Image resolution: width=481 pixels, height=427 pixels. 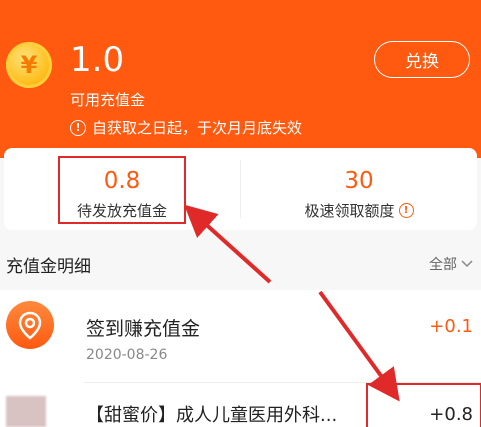 What do you see at coordinates (423, 405) in the screenshot?
I see `annotation-box-amount` at bounding box center [423, 405].